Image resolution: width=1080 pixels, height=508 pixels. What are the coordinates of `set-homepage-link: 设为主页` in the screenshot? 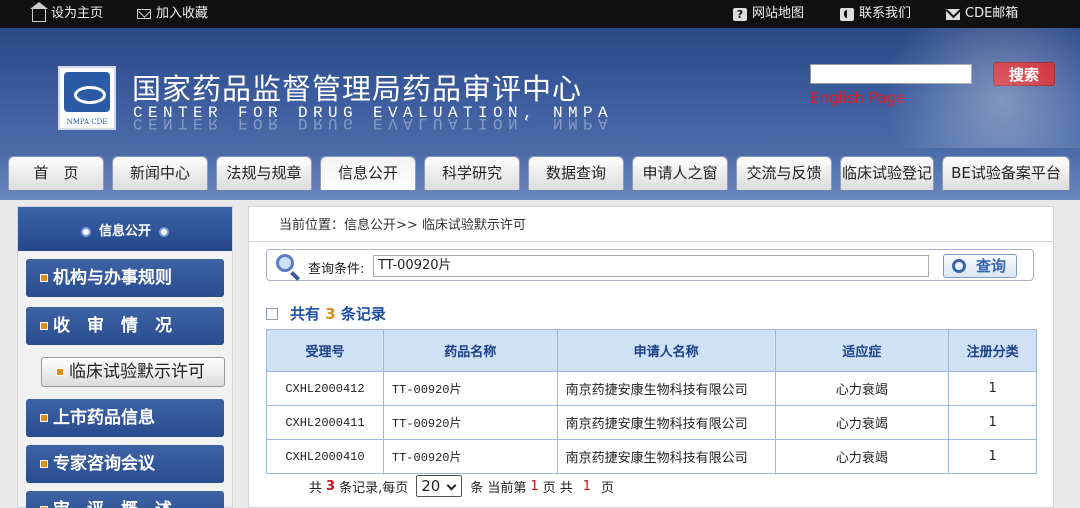 It's located at (67, 14).